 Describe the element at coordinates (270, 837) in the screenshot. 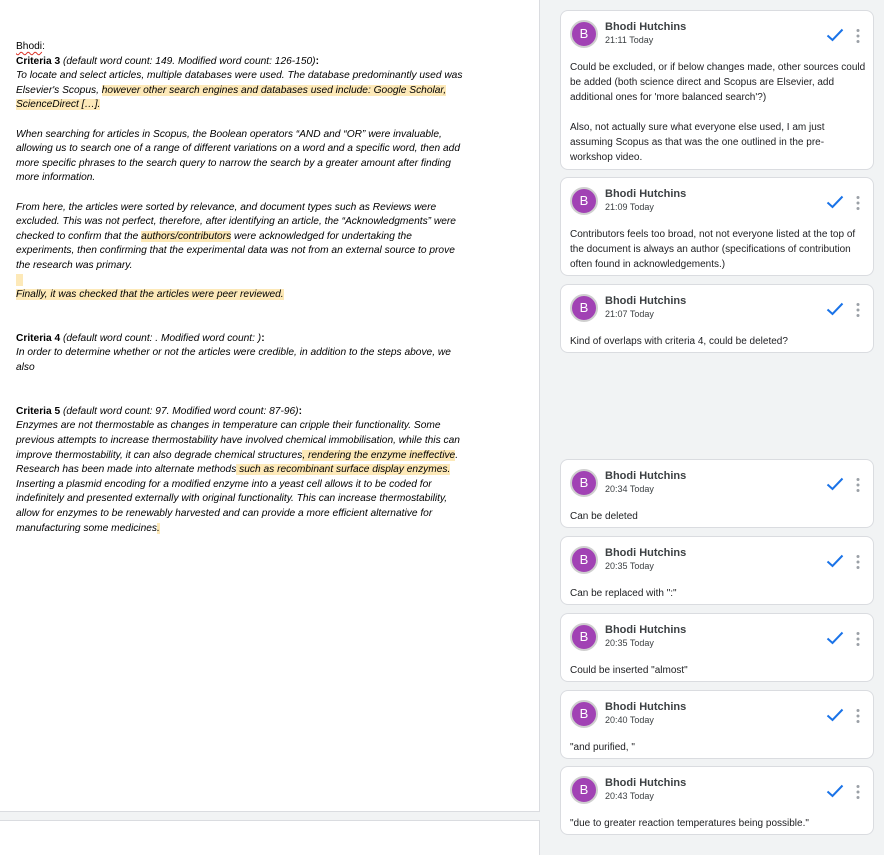

I see `document-next-page` at that location.